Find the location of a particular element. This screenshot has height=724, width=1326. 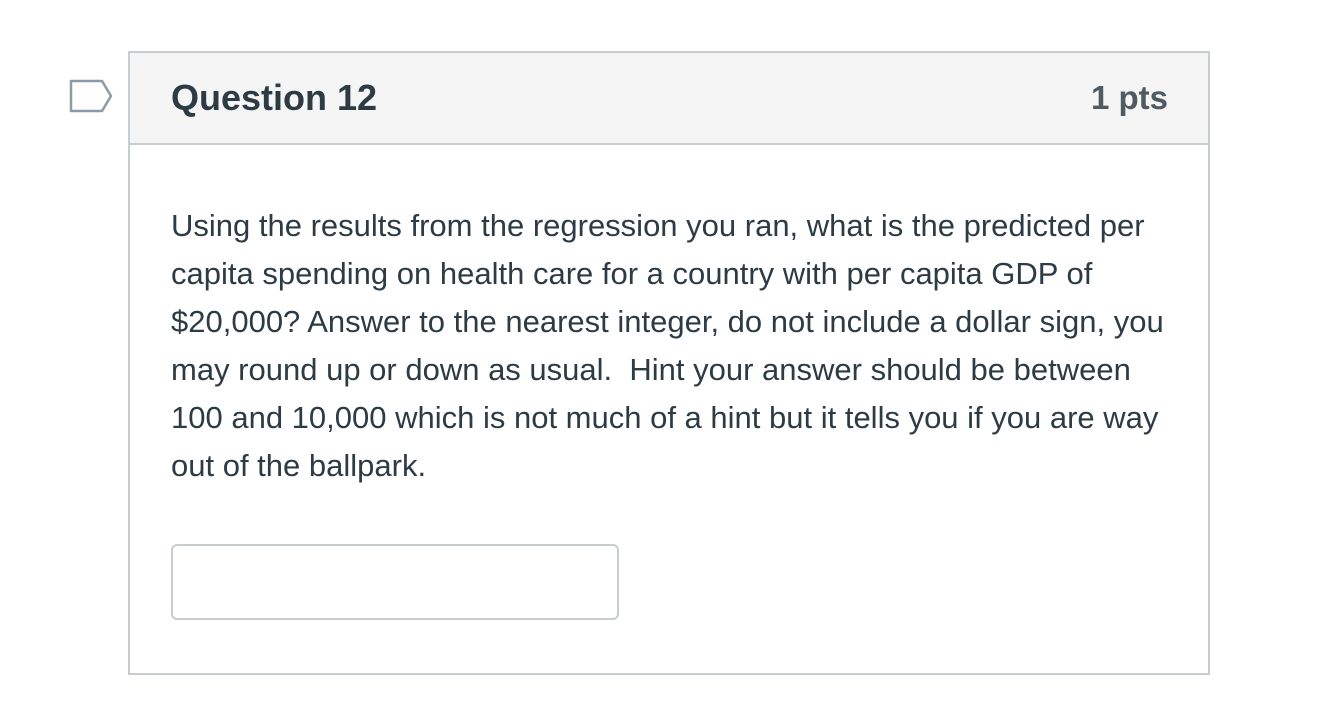

question-header: Question 12 1 pts is located at coordinates (669, 99).